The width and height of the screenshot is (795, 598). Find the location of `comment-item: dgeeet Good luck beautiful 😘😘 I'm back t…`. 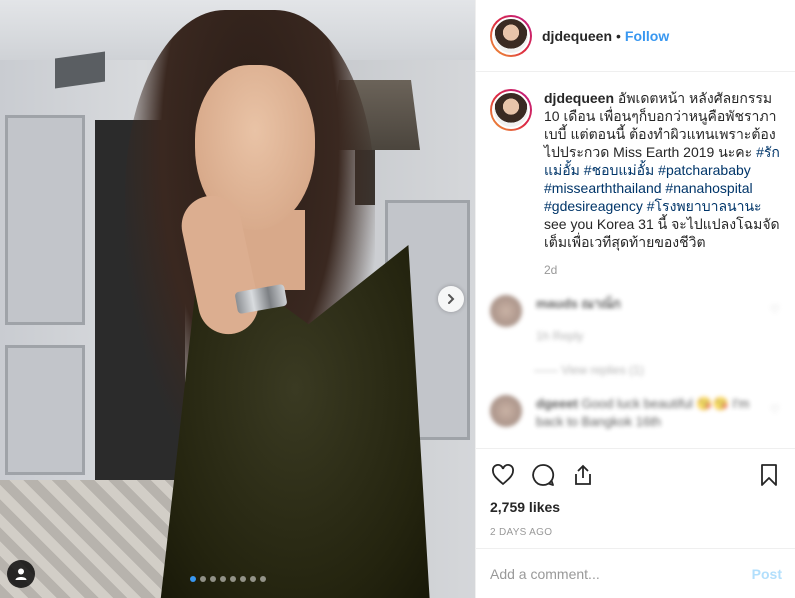

comment-item: dgeeet Good luck beautiful 😘😘 I'm back t… is located at coordinates (635, 413).